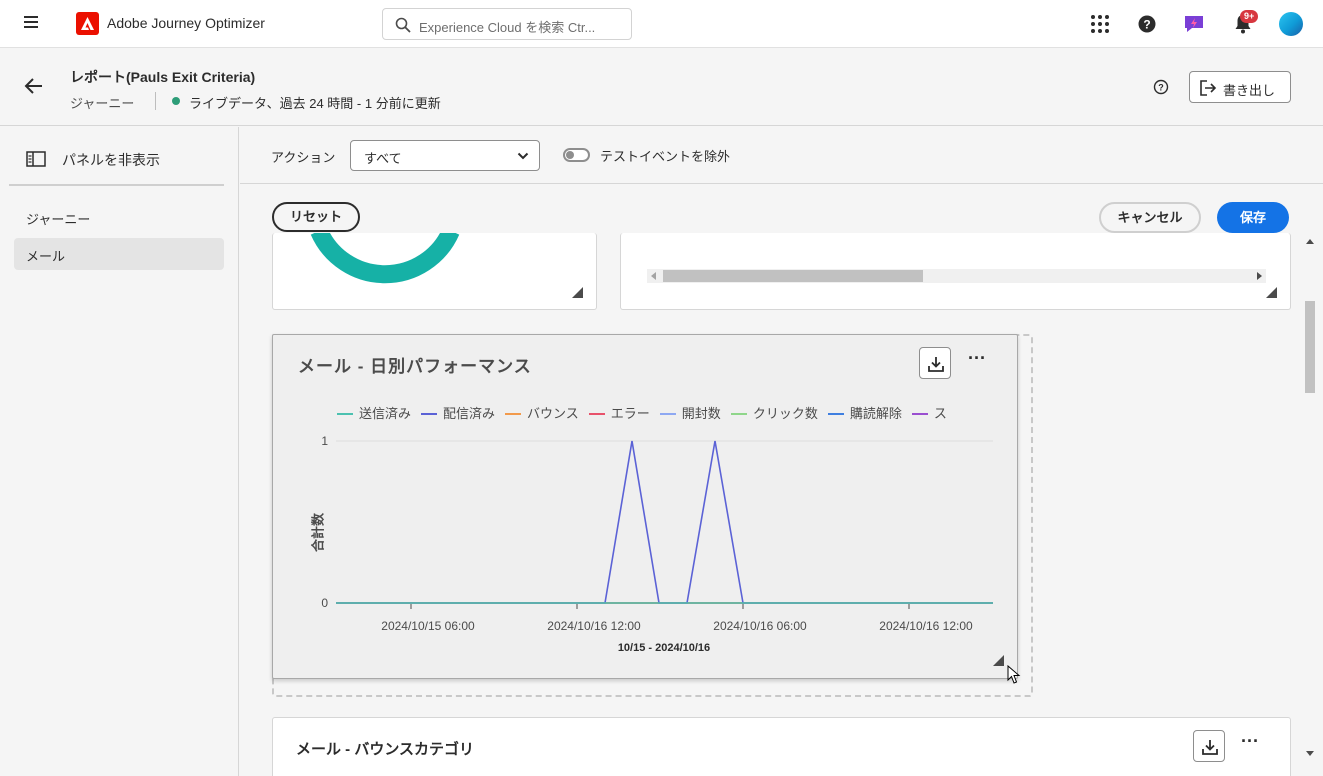  I want to click on adobe-logo-icon, so click(87, 23).